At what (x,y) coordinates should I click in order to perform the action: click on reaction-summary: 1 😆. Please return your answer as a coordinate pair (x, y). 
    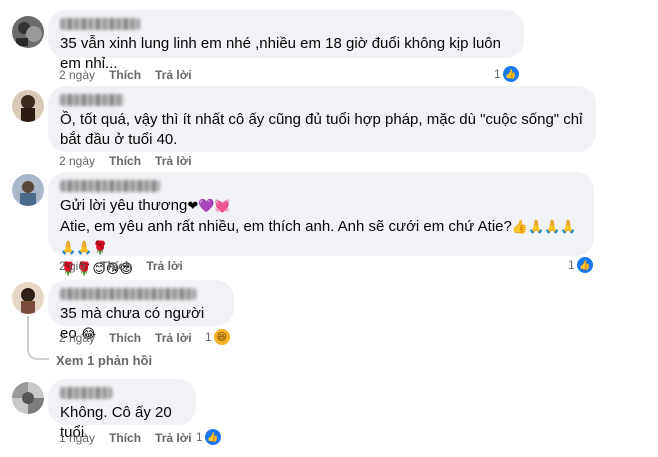
    Looking at the image, I should click on (217, 337).